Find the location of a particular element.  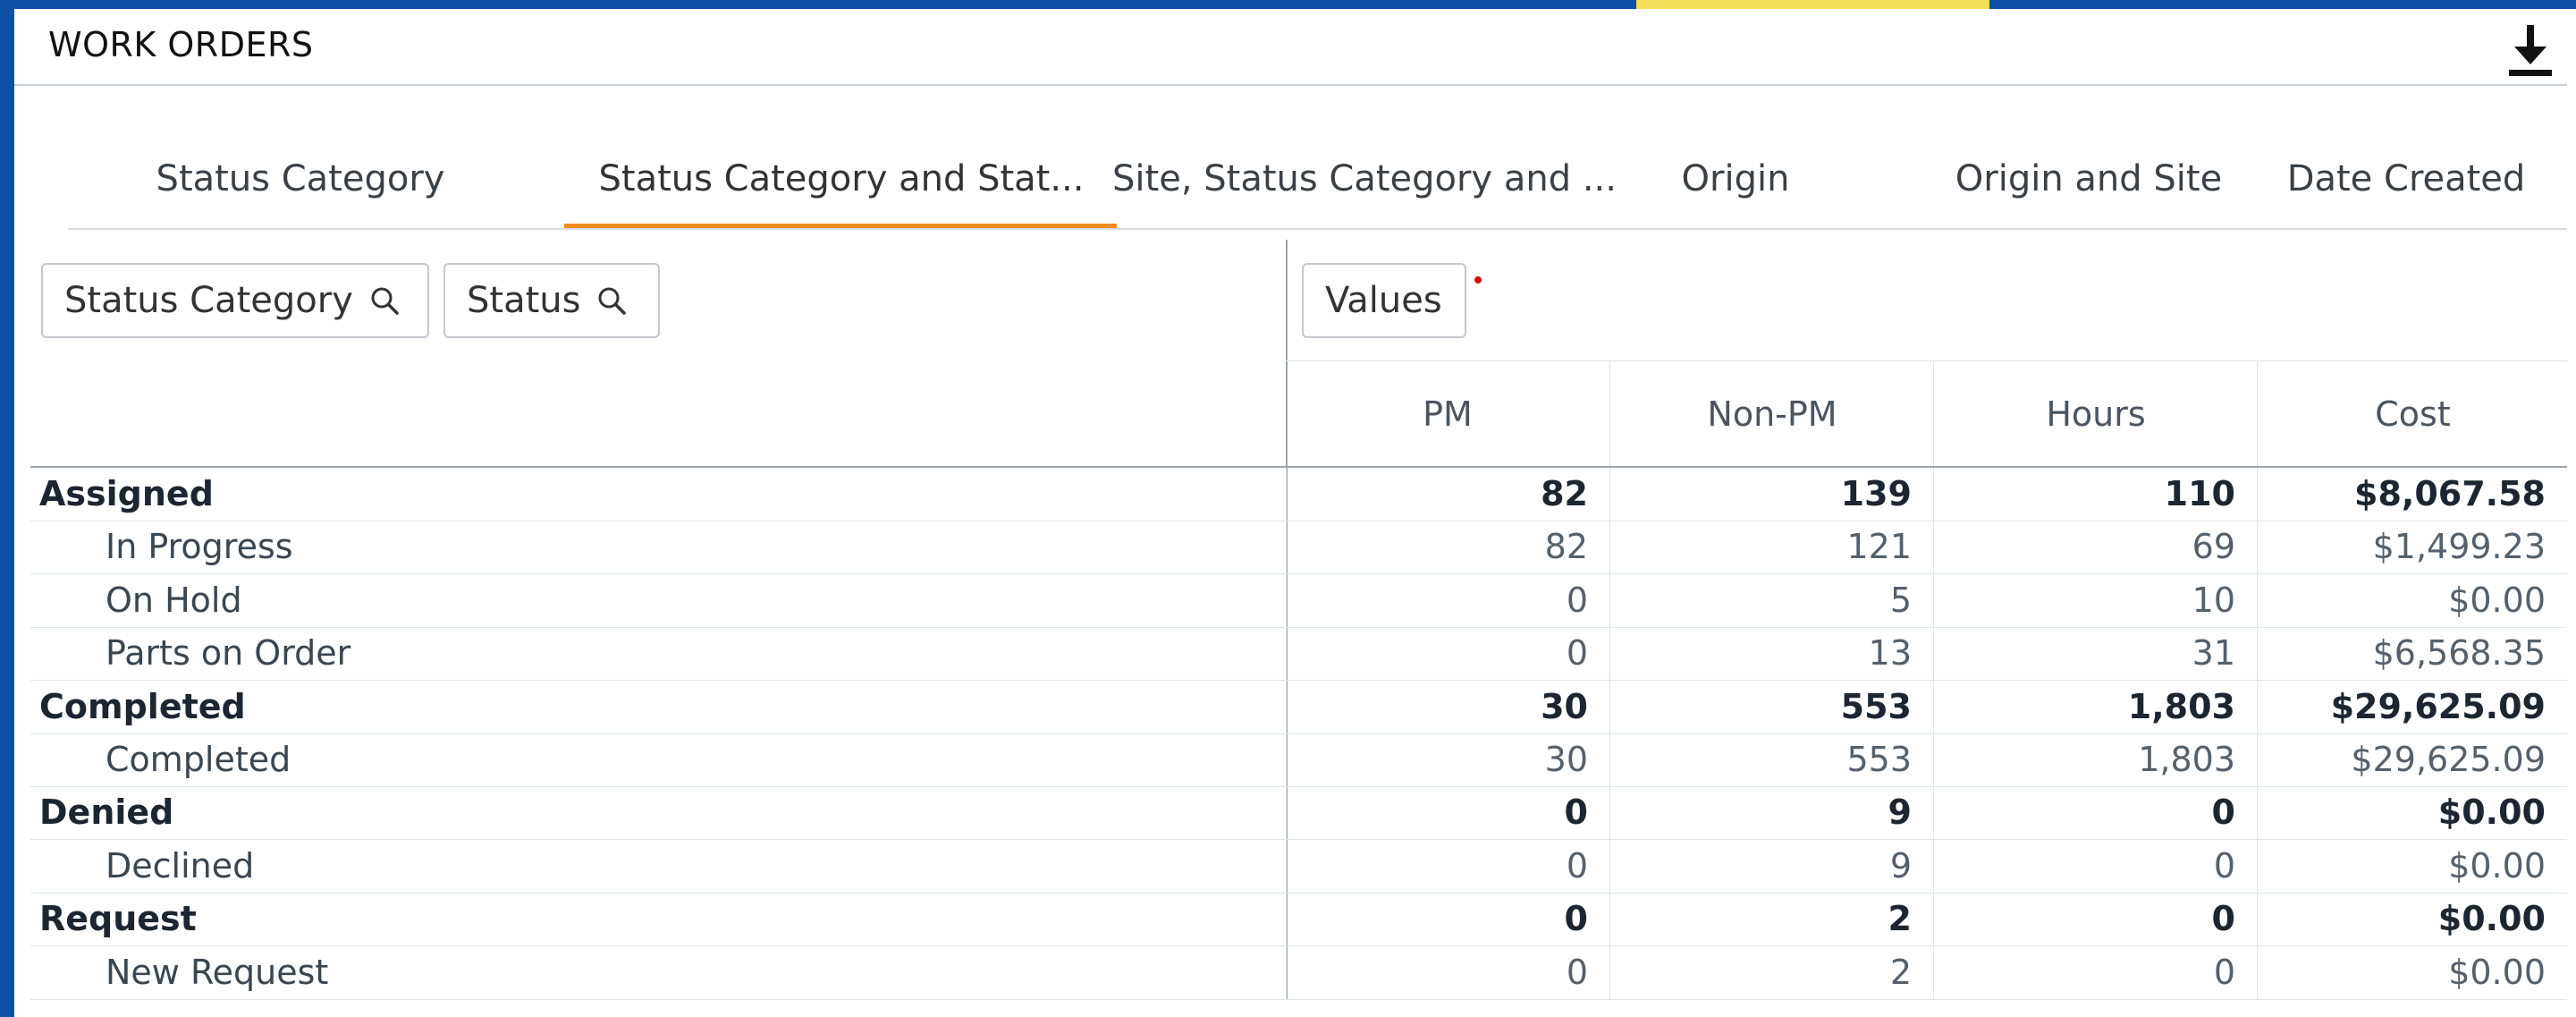

table-row: On Hold 0 5 10 $0.00 is located at coordinates (1298, 600).